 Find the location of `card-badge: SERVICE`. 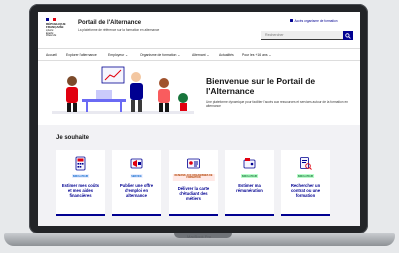

card-badge: SERVICE is located at coordinates (136, 176).